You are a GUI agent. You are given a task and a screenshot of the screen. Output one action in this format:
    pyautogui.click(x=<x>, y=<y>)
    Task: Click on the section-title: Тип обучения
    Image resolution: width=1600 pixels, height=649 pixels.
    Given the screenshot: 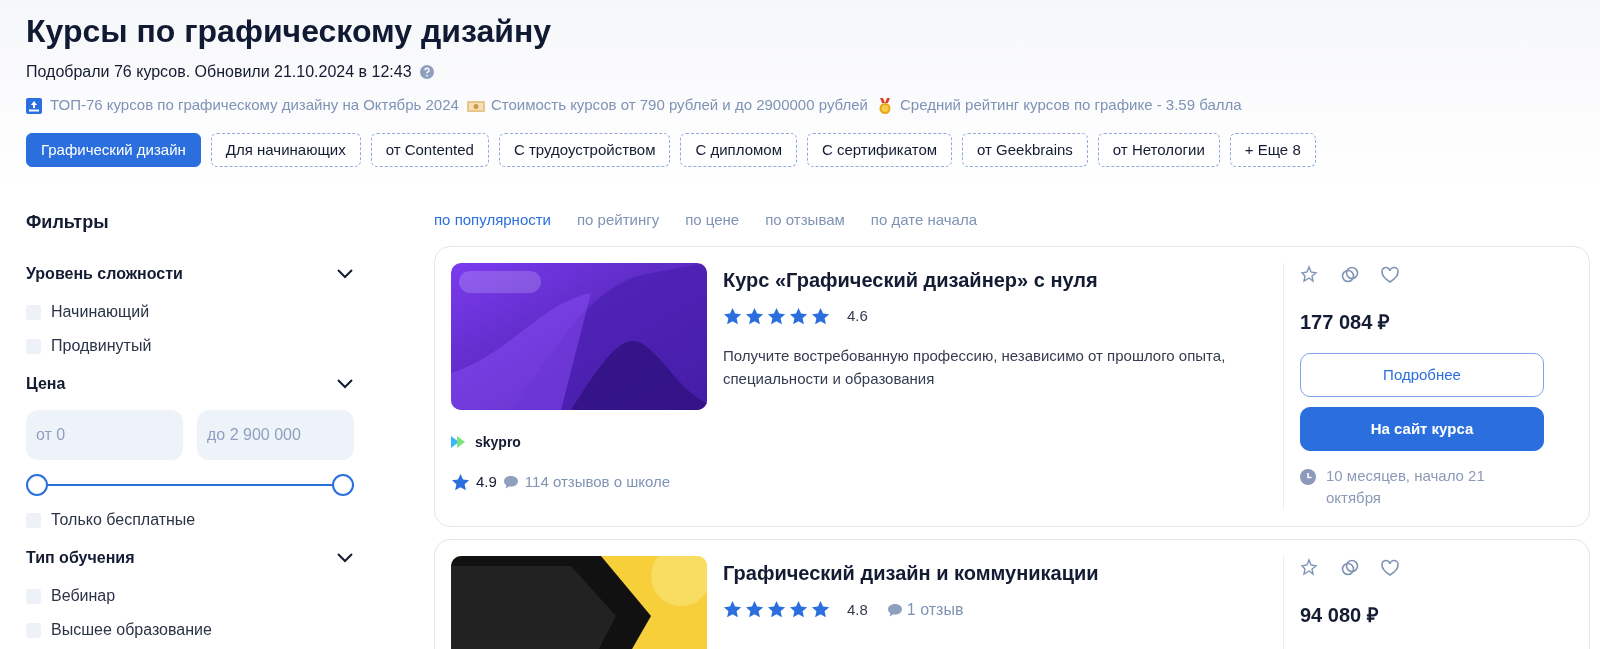 What is the action you would take?
    pyautogui.click(x=80, y=558)
    